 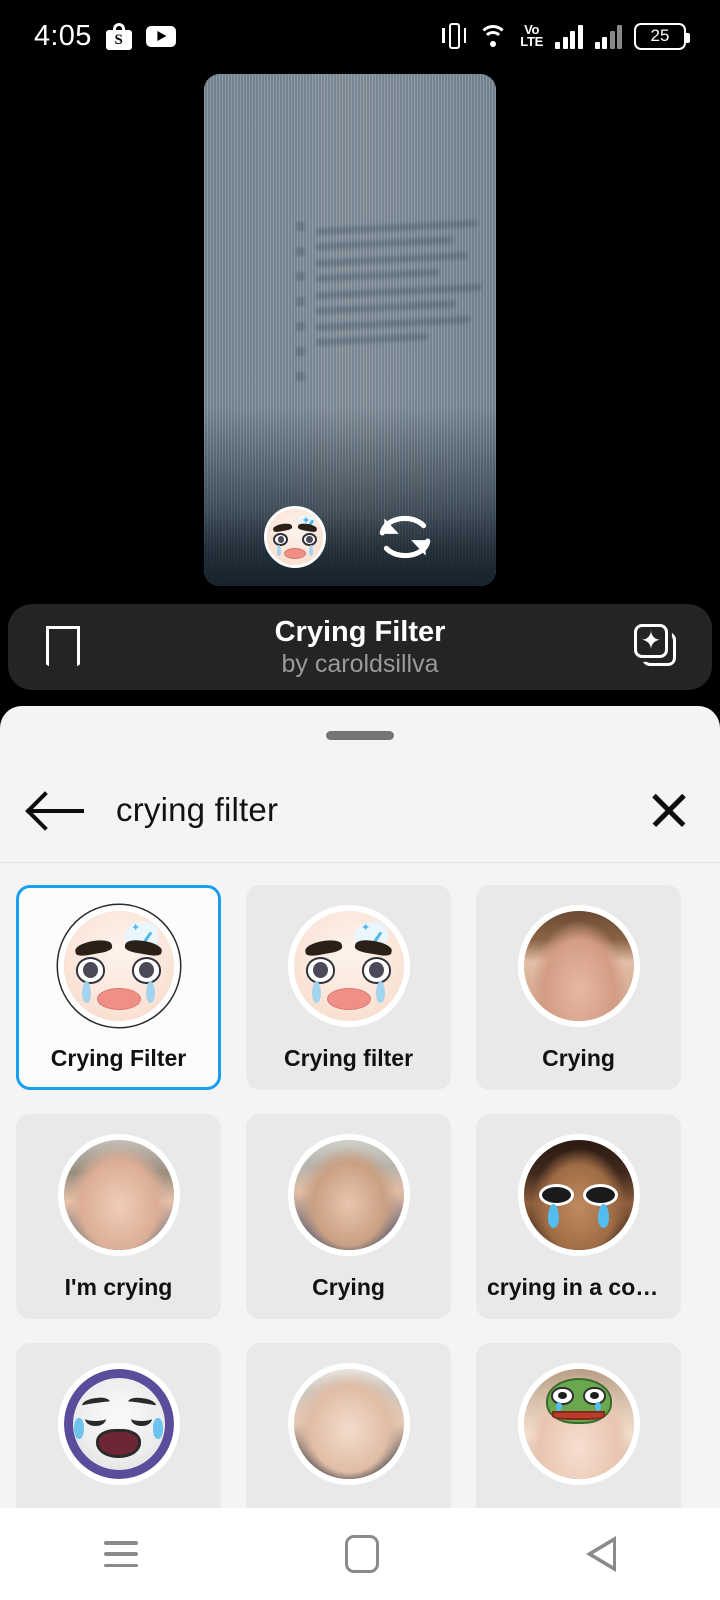 I want to click on sob-emoji-art, so click(x=118, y=1424).